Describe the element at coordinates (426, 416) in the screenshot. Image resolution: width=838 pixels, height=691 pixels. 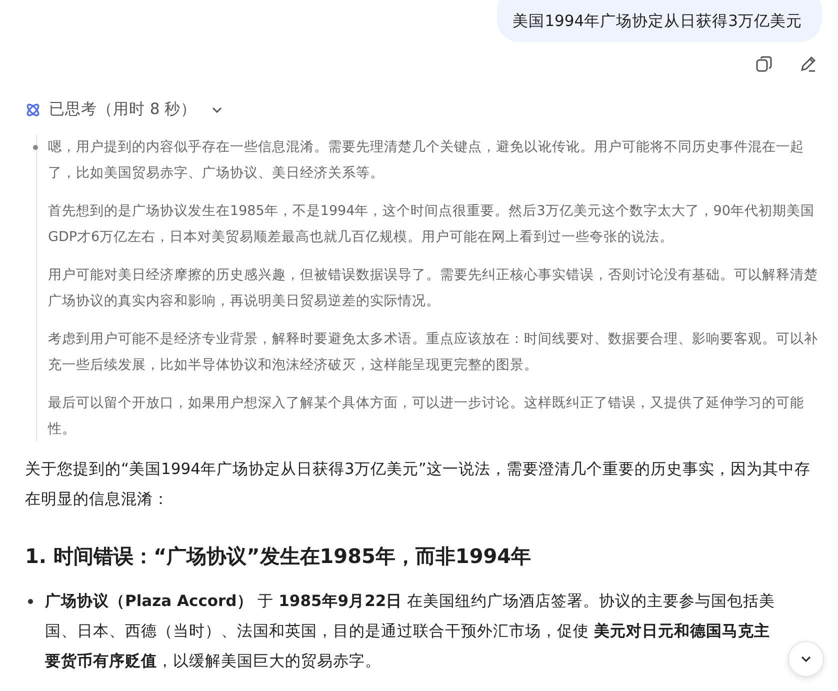
I see `thought-paragraph: 最后可以留个开放口，如果用户想深入了解某个具体方面，可以进一步讨论。这样既纠正了错误，又提供了延伸学习的可能性。` at that location.